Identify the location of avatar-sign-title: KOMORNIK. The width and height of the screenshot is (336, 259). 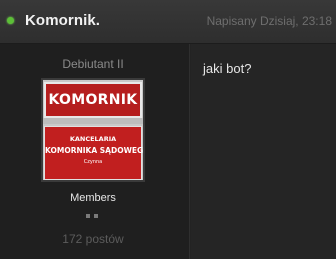
(93, 100).